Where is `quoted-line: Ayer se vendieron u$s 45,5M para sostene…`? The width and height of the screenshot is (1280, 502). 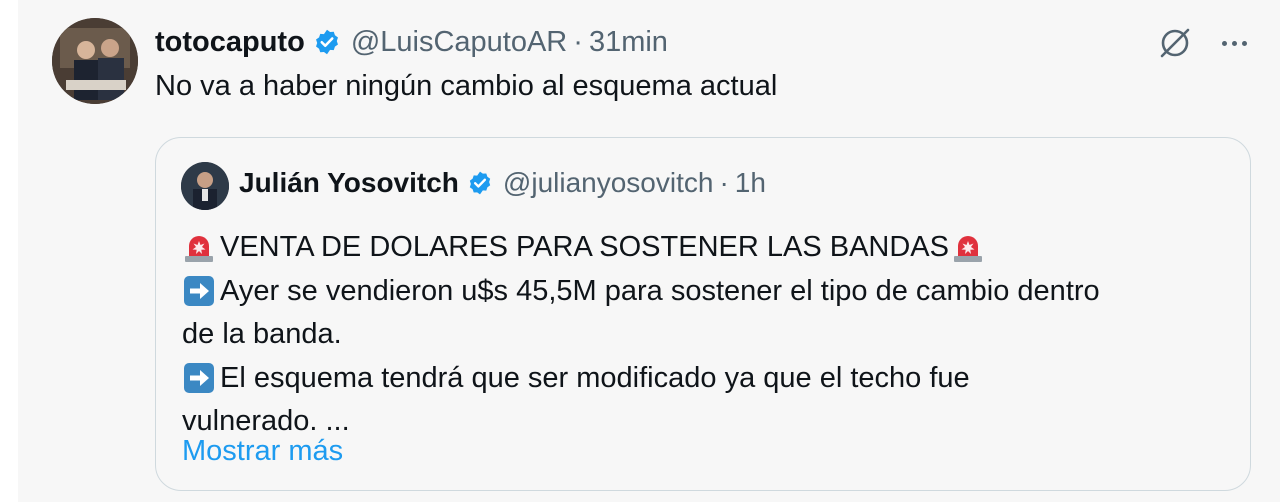 quoted-line: Ayer se vendieron u$s 45,5M para sostene… is located at coordinates (707, 292).